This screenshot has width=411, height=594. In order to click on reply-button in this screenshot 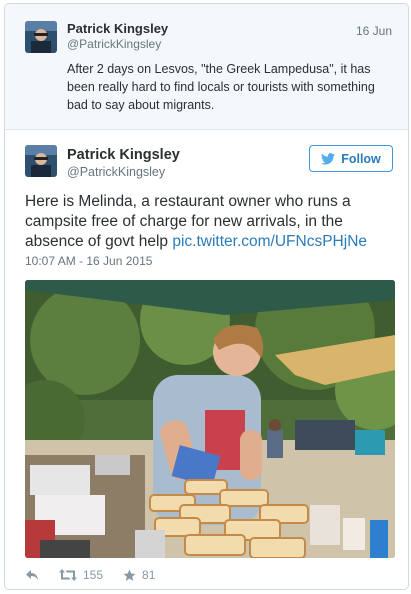, I will do `click(32, 575)`.